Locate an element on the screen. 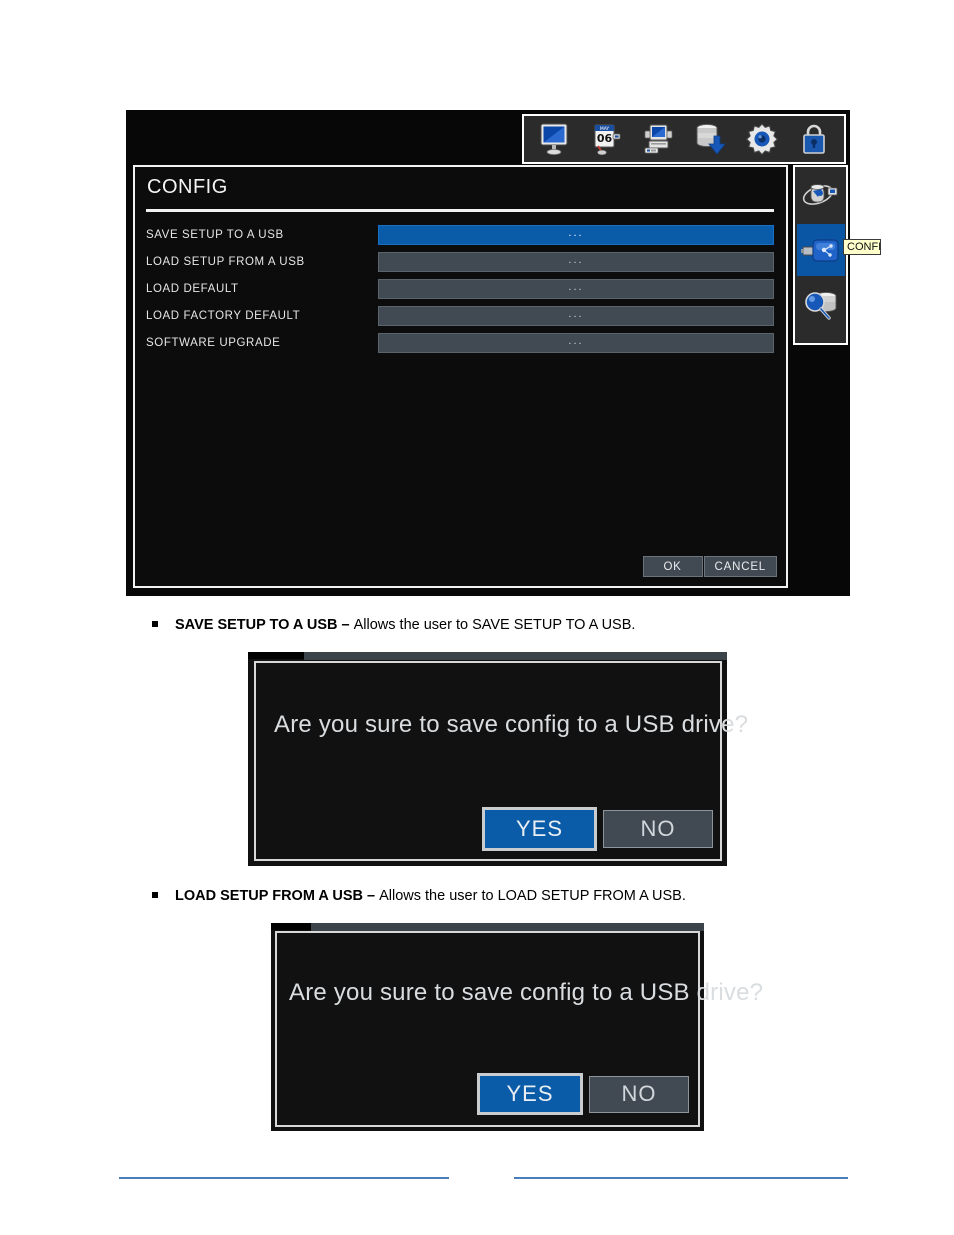  cancel-button: CANCEL is located at coordinates (740, 566).